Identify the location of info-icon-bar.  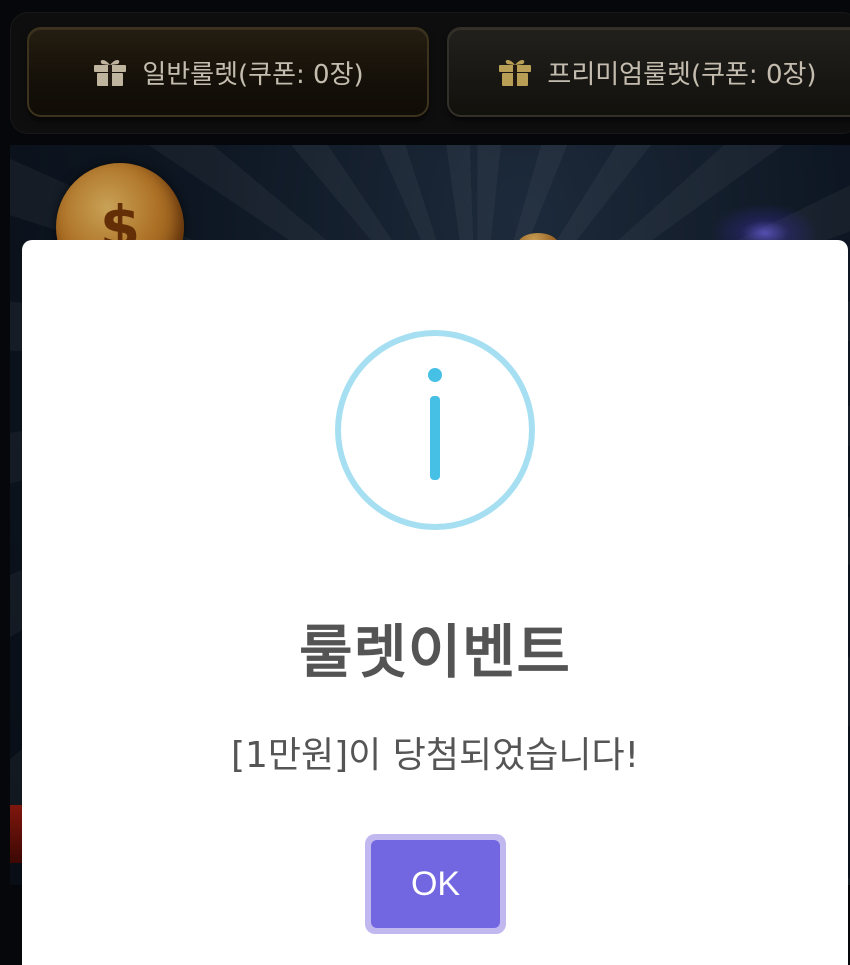
(435, 438).